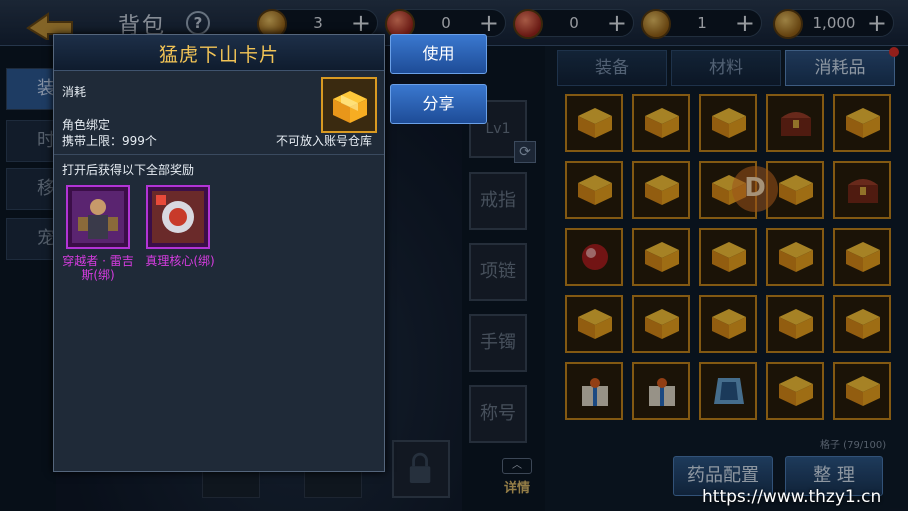 This screenshot has height=511, width=908. I want to click on reward-label: 穿越者 · 雷吉 斯(绑), so click(98, 268).